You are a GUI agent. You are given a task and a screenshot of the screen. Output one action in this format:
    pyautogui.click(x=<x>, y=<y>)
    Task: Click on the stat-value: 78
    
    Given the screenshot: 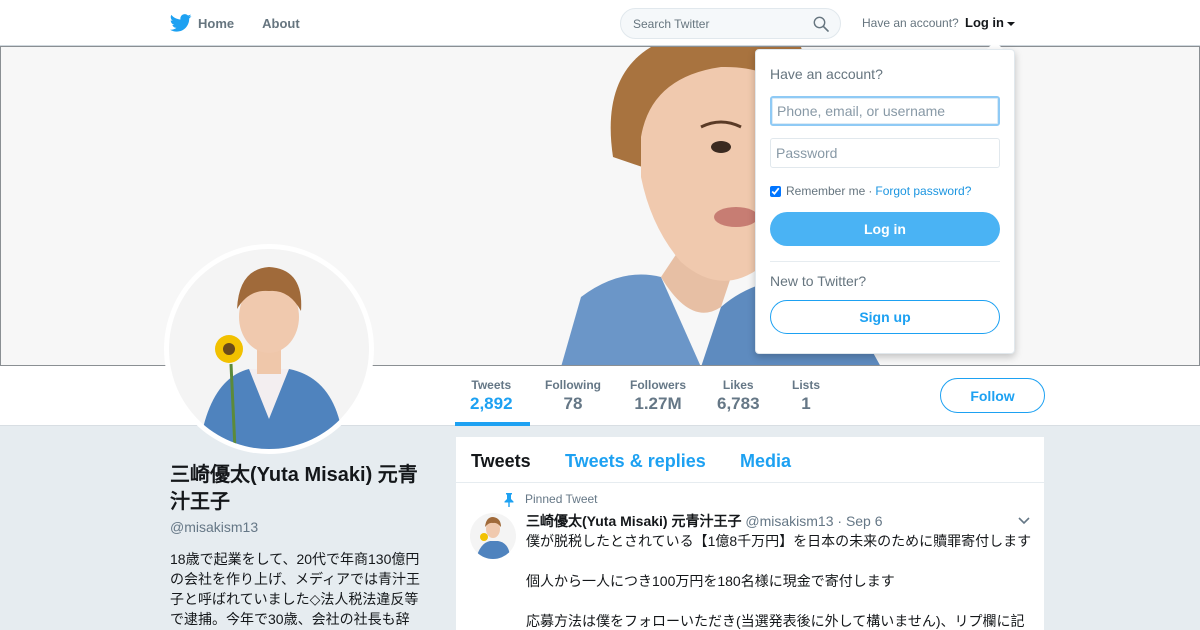 What is the action you would take?
    pyautogui.click(x=573, y=403)
    